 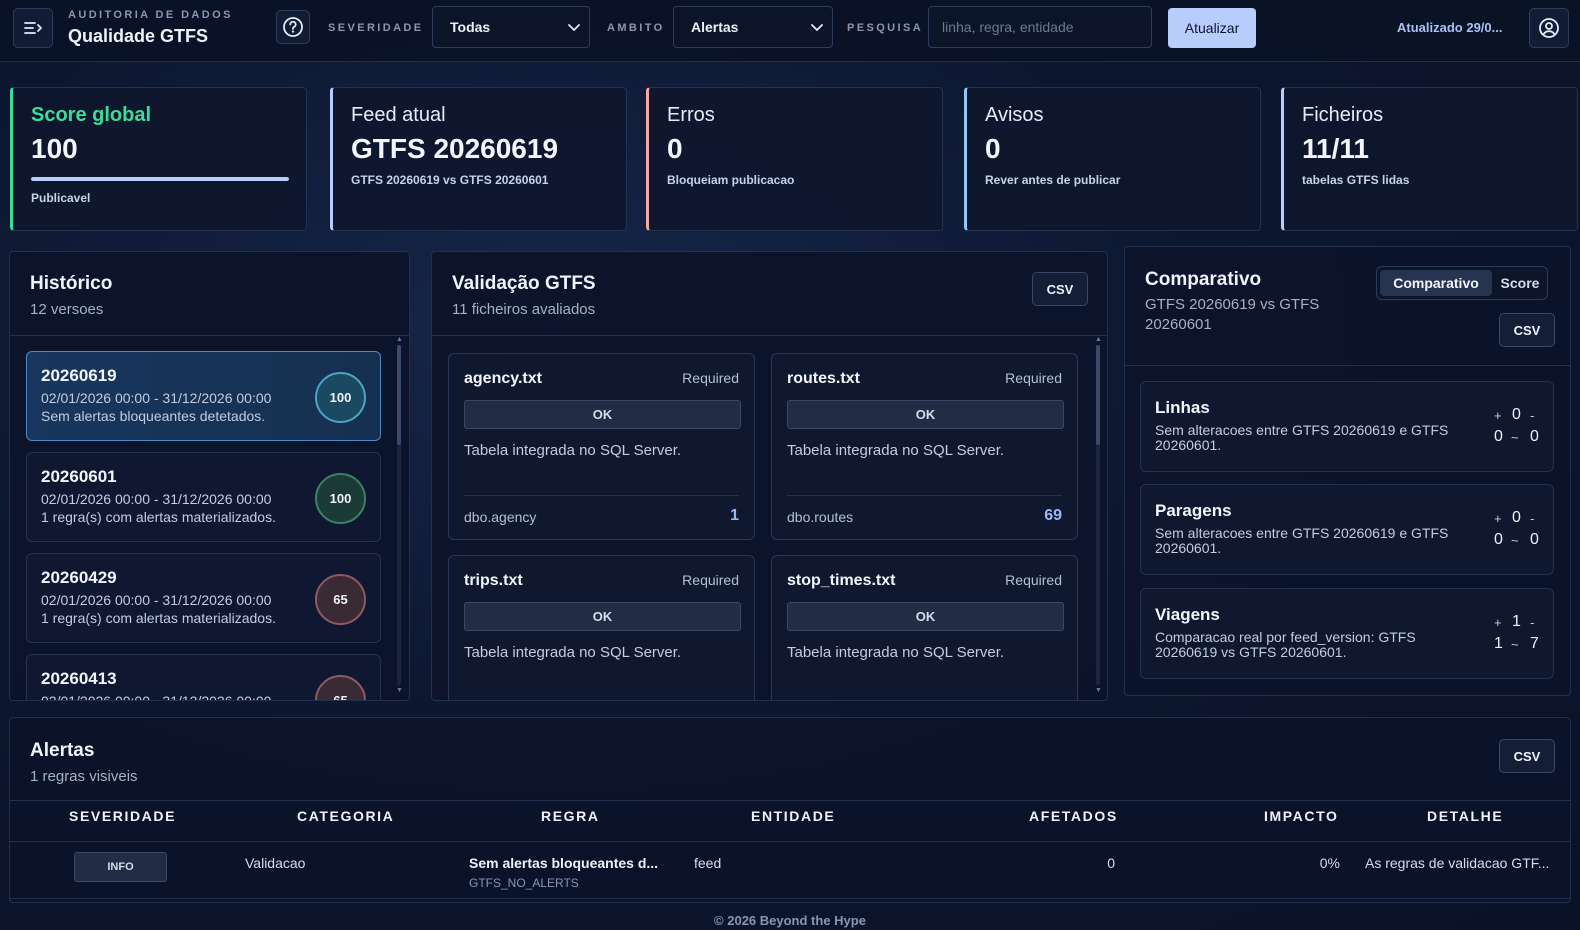 What do you see at coordinates (1301, 816) in the screenshot?
I see `column-header-impacto: IMPACTO` at bounding box center [1301, 816].